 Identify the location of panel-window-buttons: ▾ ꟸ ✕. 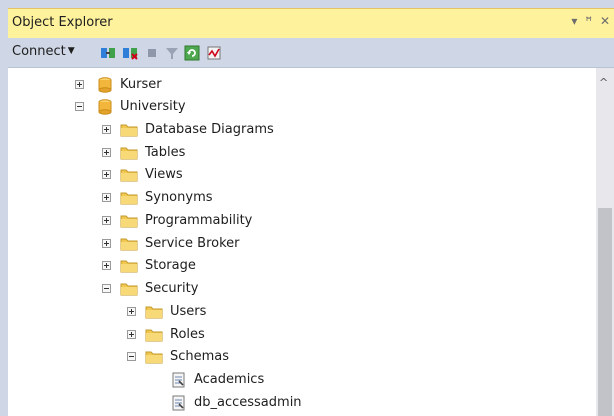
(591, 21).